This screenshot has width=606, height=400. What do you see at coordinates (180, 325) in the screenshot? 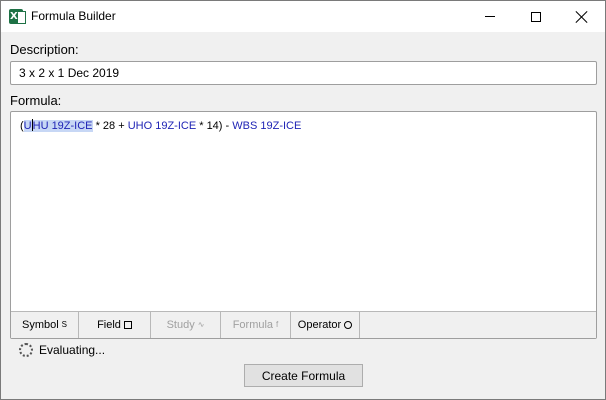
I see `tab-study-label: Study` at bounding box center [180, 325].